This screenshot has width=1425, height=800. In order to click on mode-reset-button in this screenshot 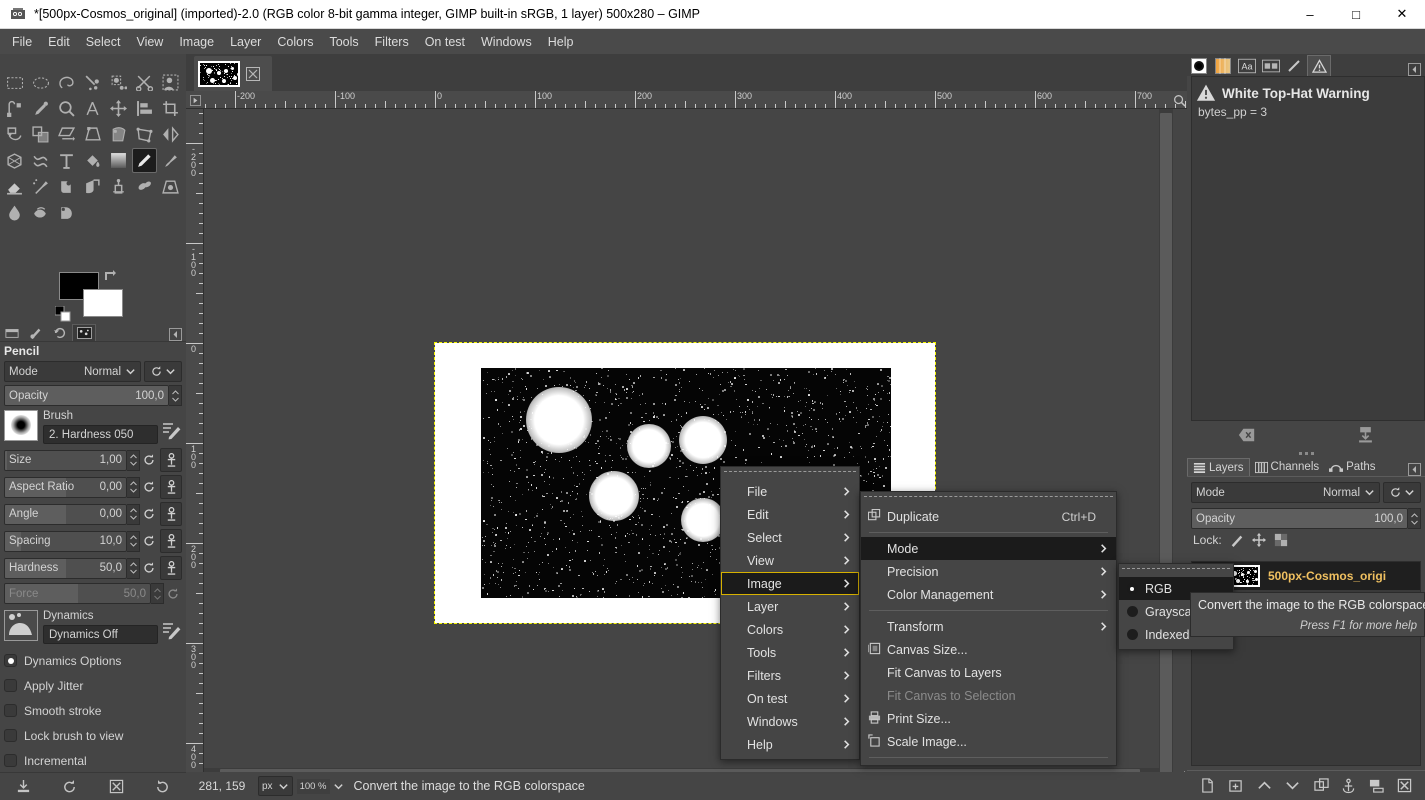, I will do `click(163, 371)`.